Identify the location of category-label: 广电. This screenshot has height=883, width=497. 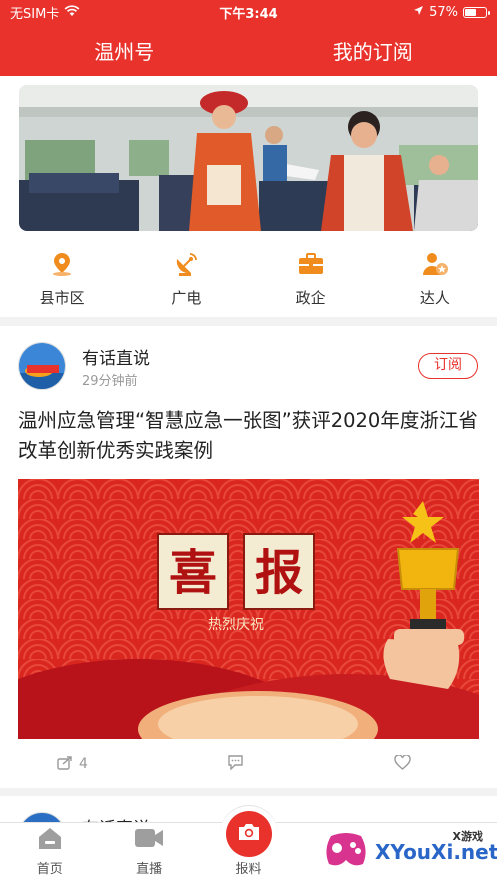
(186, 297).